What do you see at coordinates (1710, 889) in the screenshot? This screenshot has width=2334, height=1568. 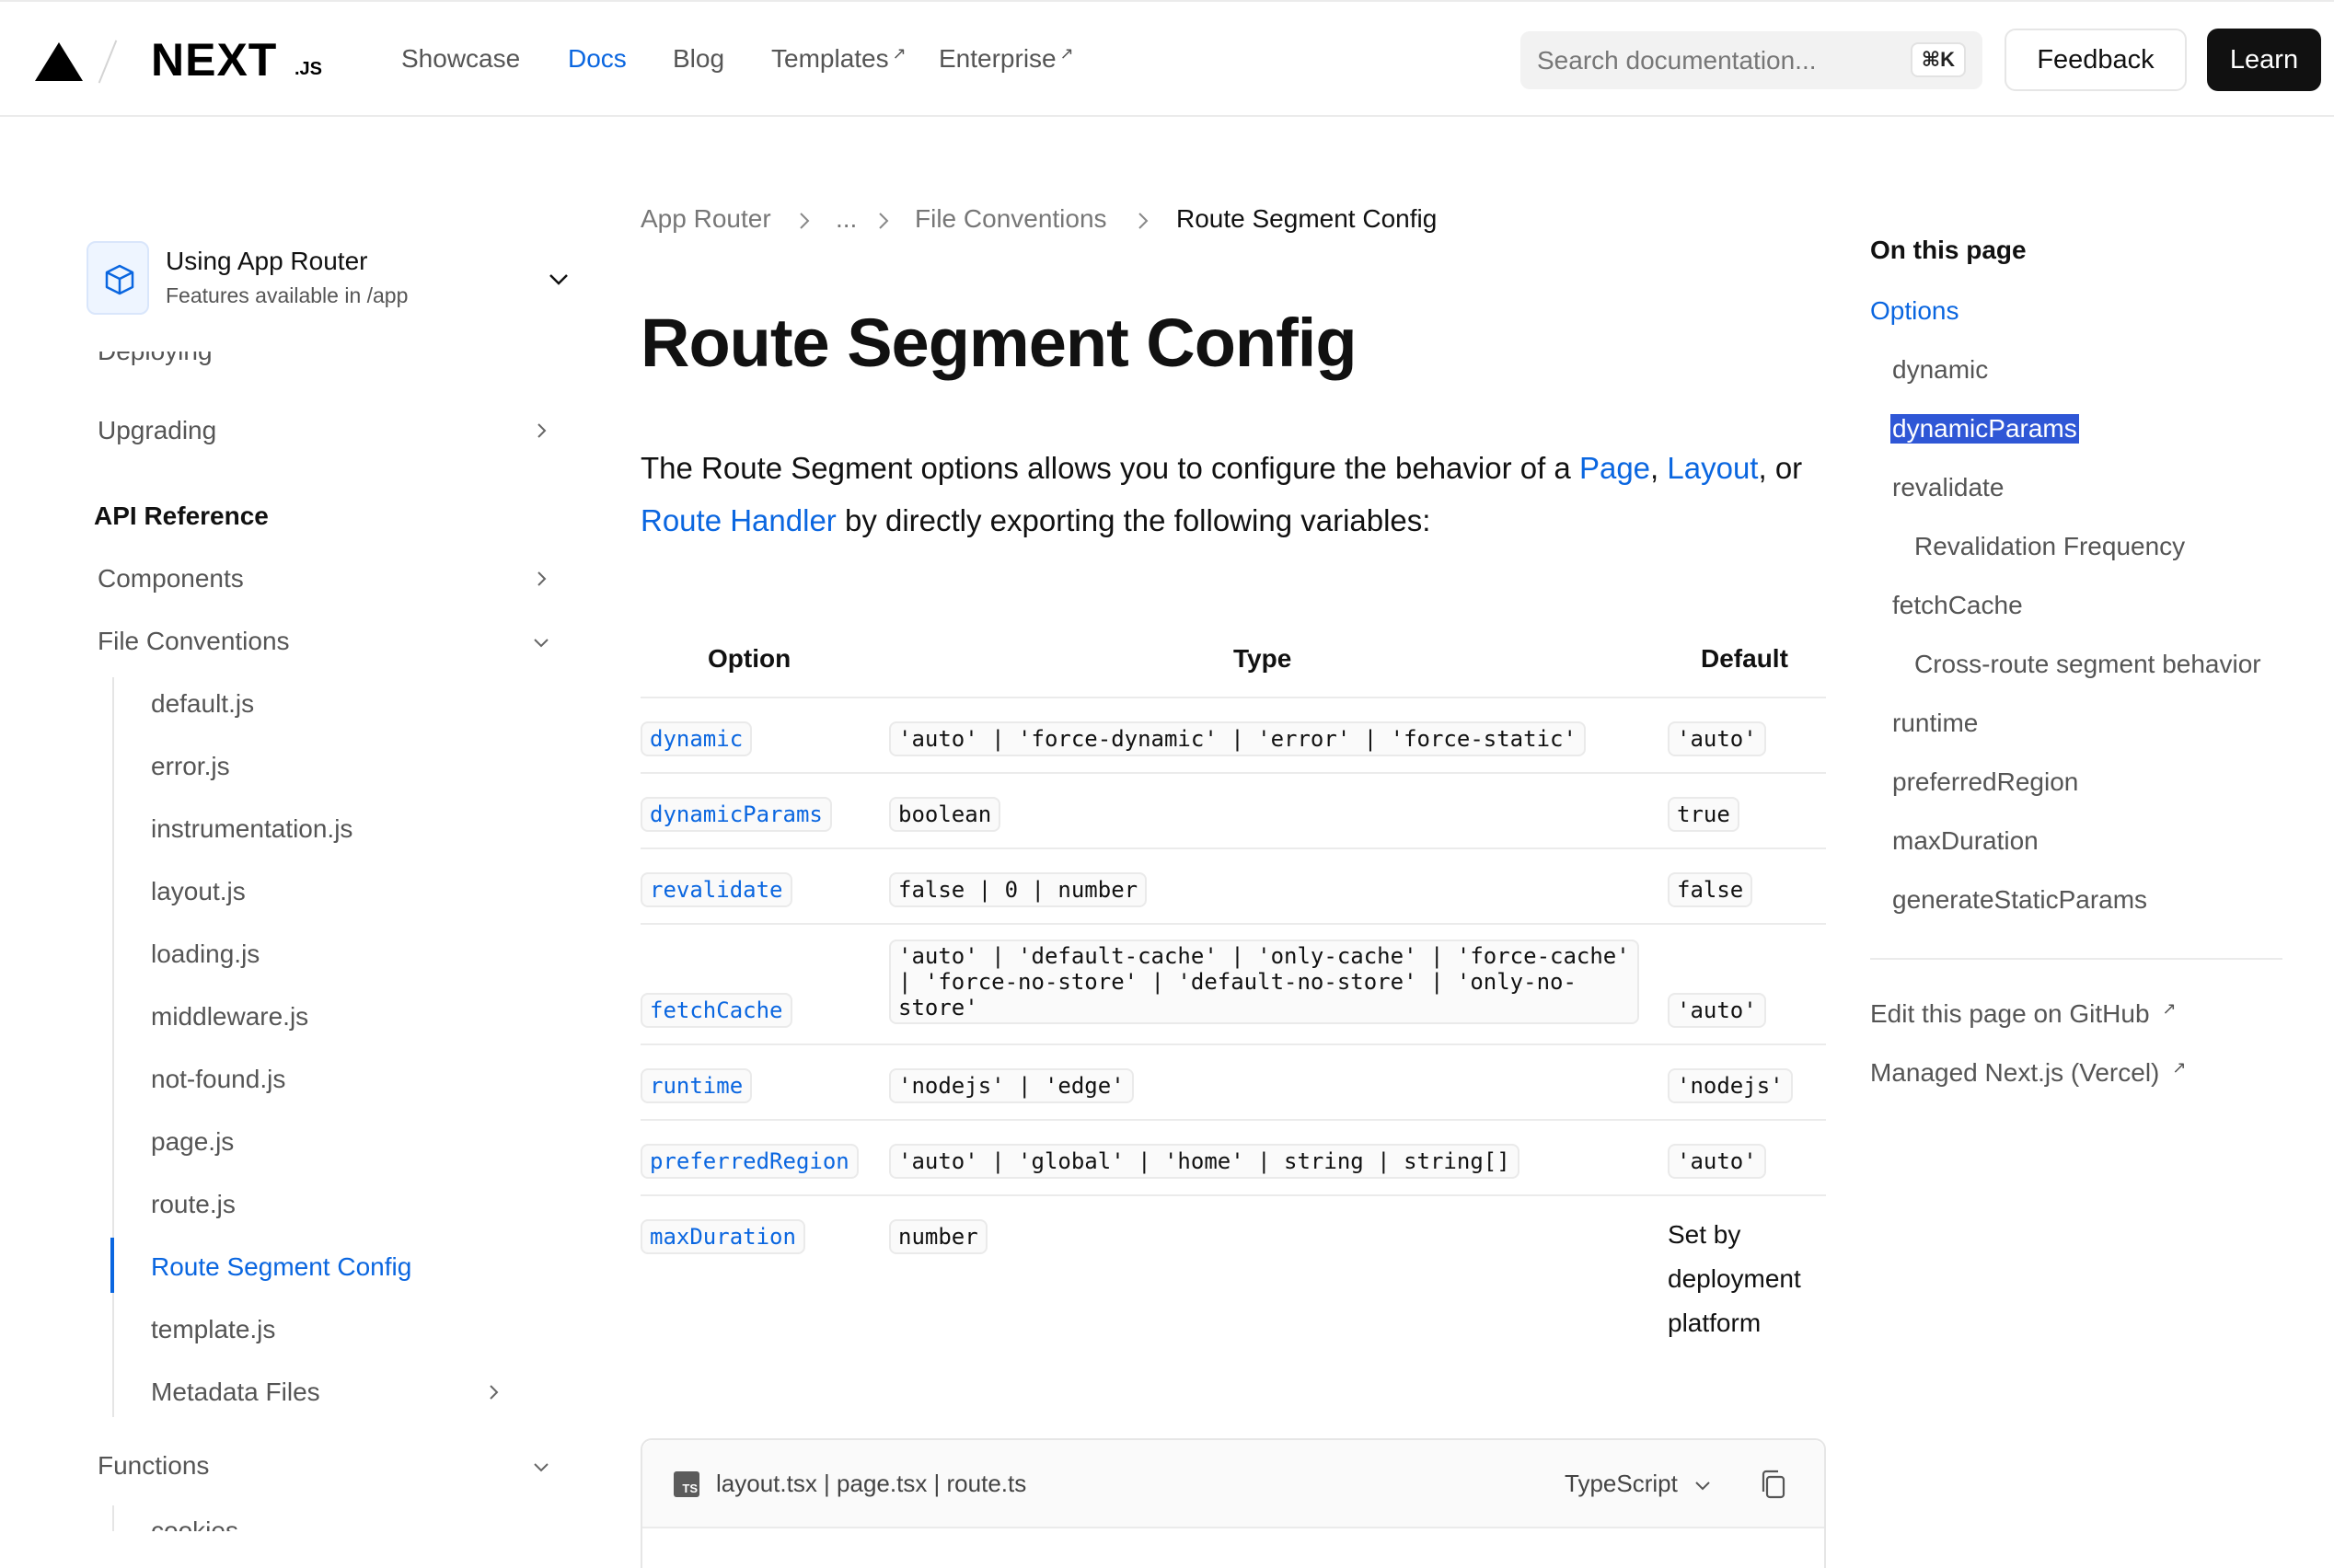 I see `default-cell: false` at bounding box center [1710, 889].